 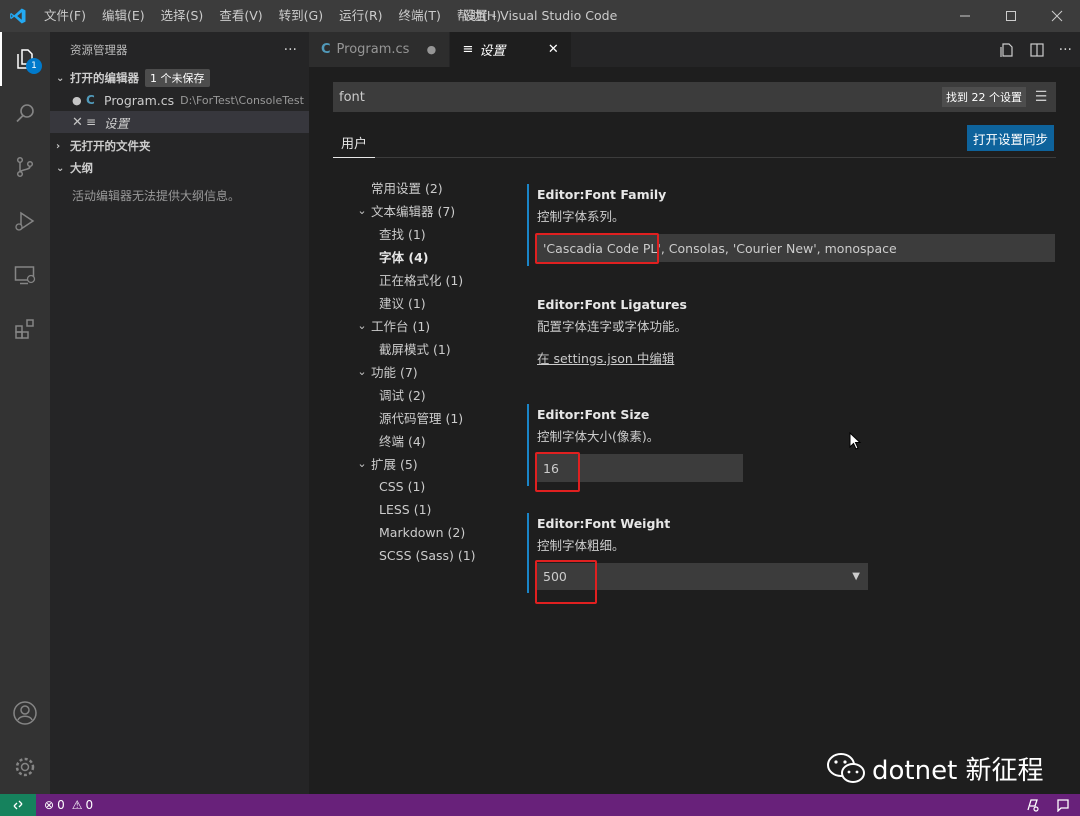 I want to click on open-editor-name: Program.cs, so click(x=139, y=100).